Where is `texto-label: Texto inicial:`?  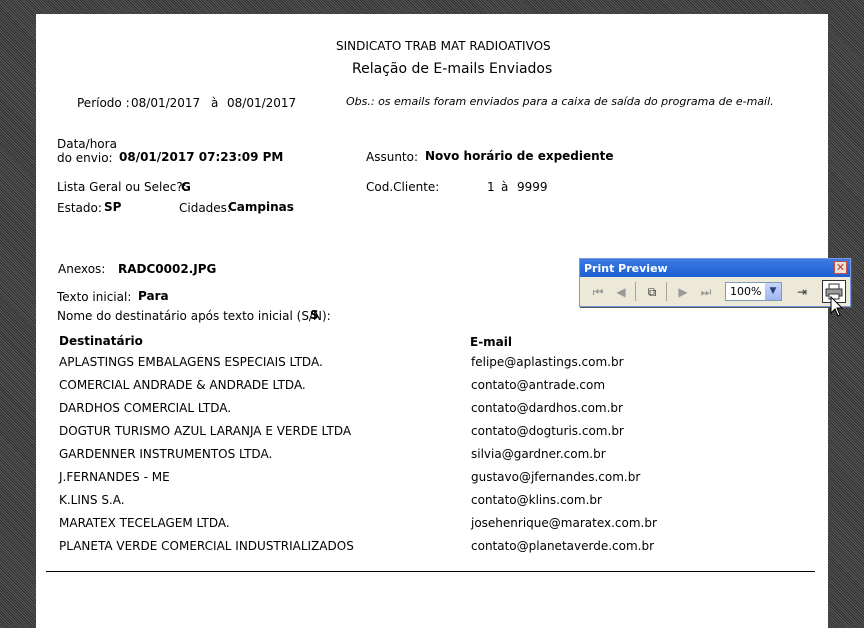 texto-label: Texto inicial: is located at coordinates (94, 297).